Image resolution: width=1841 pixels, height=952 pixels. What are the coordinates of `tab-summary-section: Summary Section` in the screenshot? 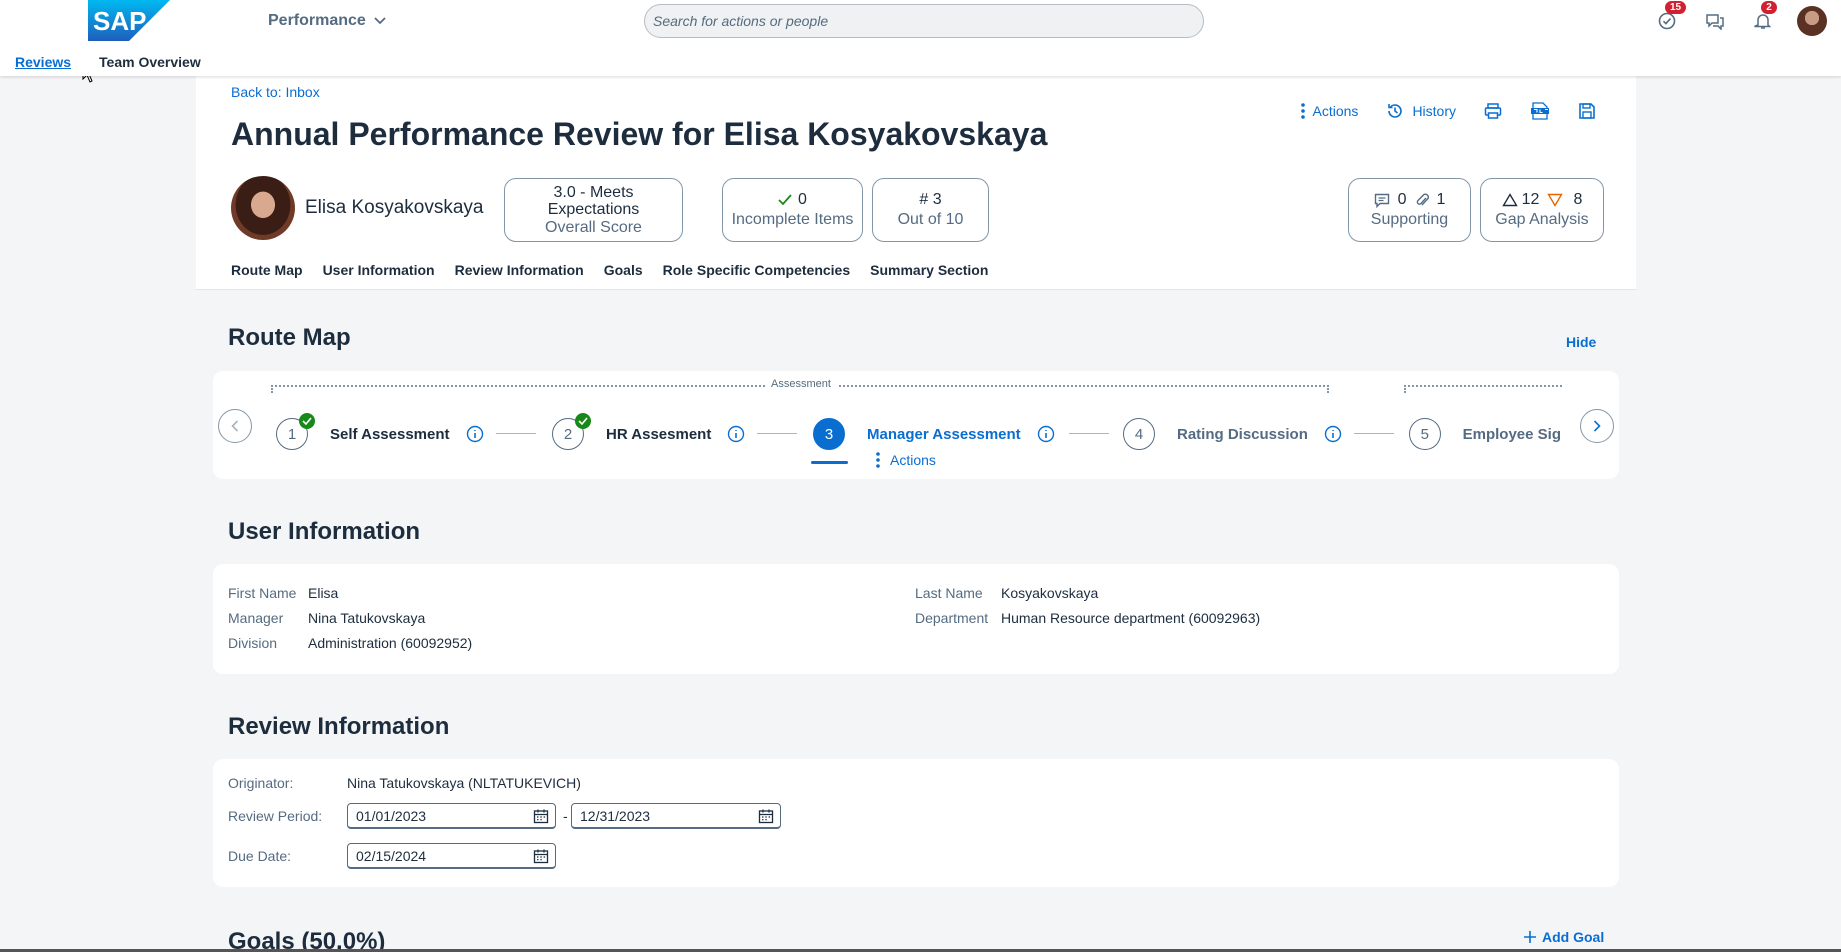 It's located at (929, 270).